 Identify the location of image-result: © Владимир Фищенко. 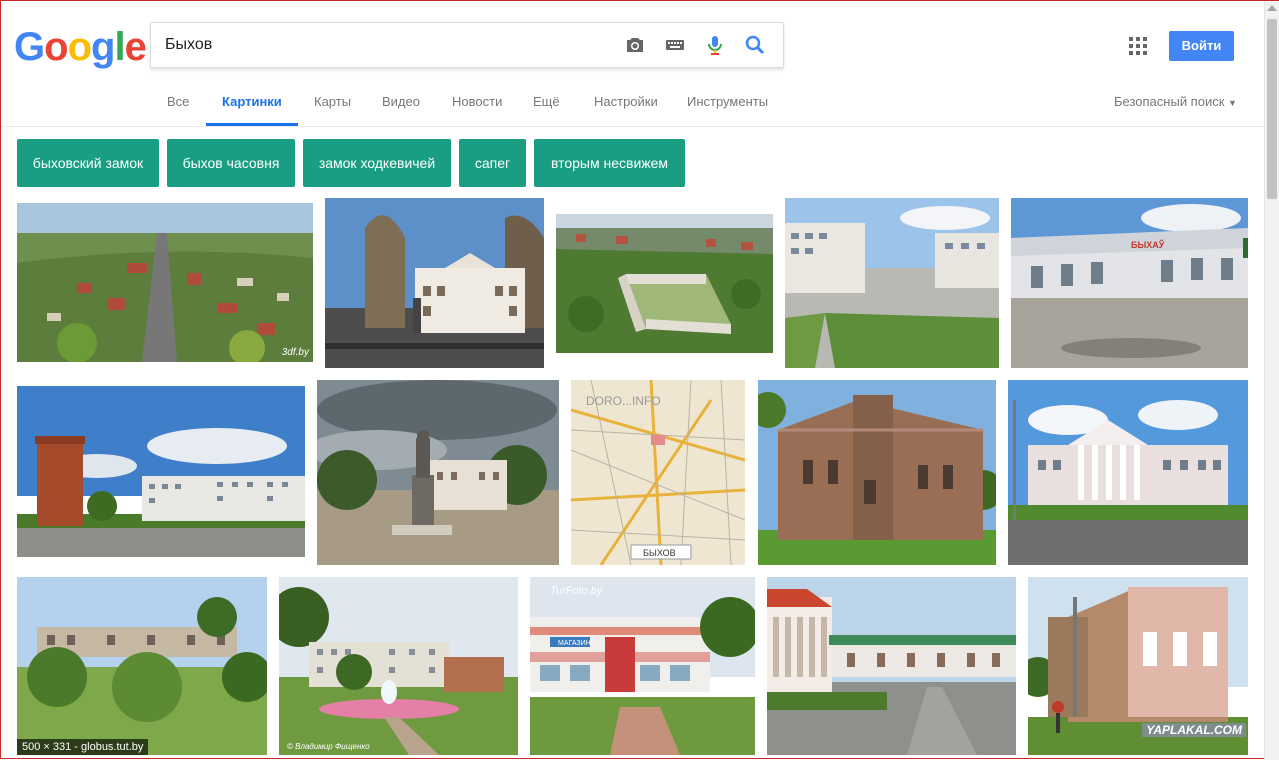
(398, 666).